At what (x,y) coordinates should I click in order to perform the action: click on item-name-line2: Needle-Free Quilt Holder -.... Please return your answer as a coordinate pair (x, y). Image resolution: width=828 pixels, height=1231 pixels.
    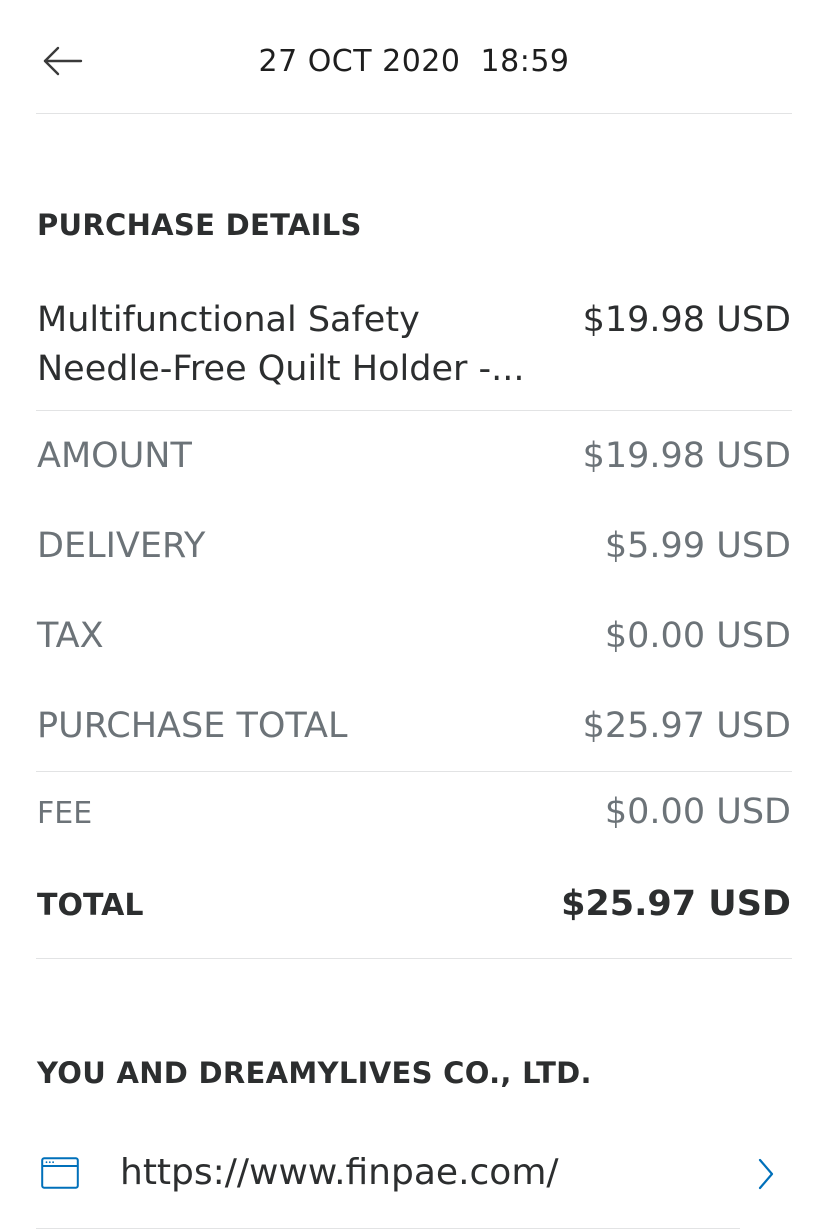
    Looking at the image, I should click on (281, 369).